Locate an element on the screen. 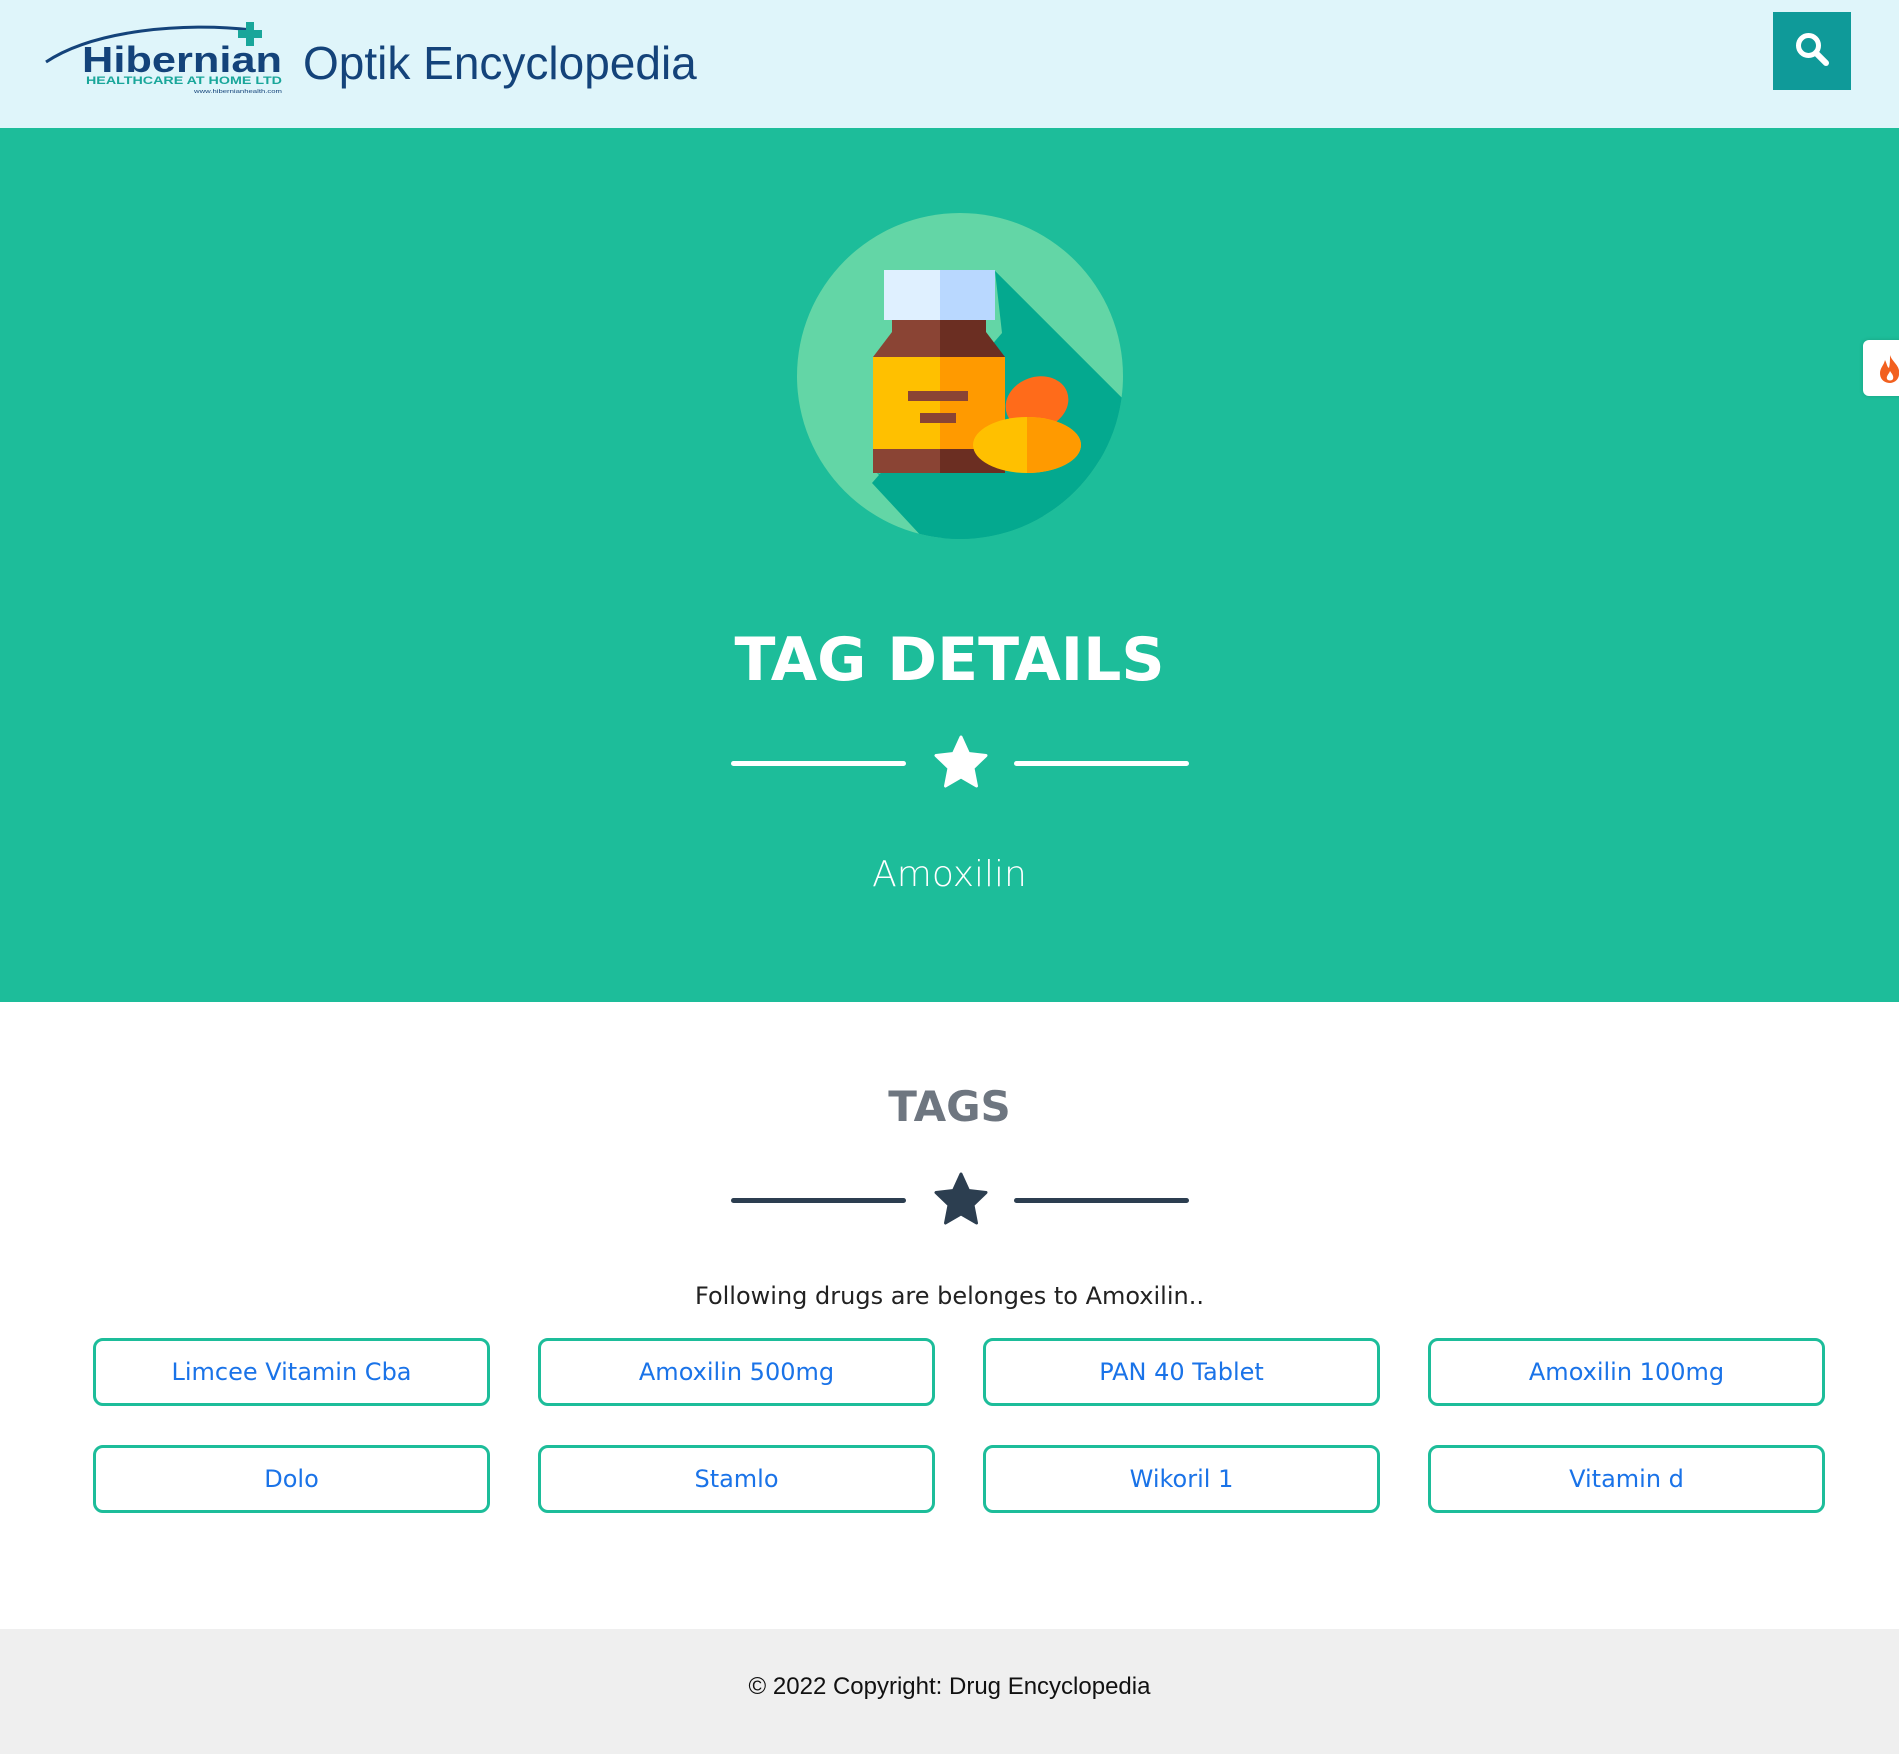 This screenshot has height=1754, width=1899. hero-divider is located at coordinates (960, 763).